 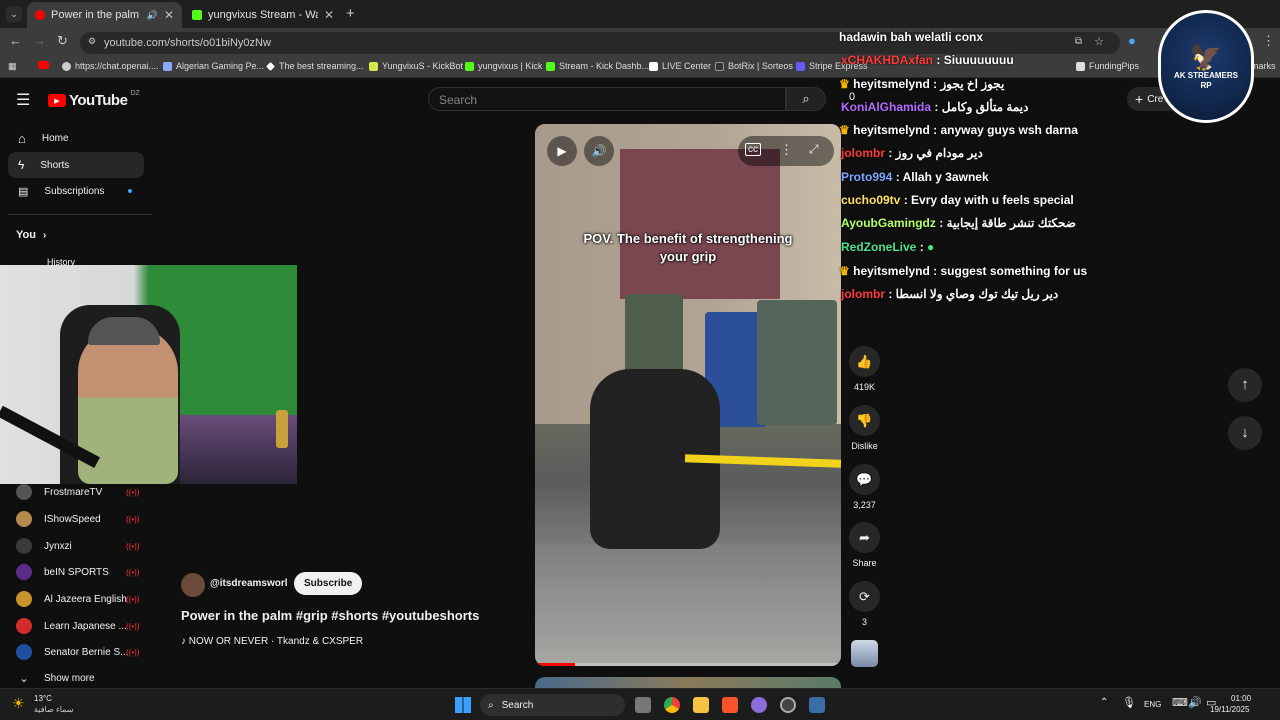 I want to click on music-link: ♪ NOW OR NEVER · Tkandz & CXSPER, so click(x=272, y=641).